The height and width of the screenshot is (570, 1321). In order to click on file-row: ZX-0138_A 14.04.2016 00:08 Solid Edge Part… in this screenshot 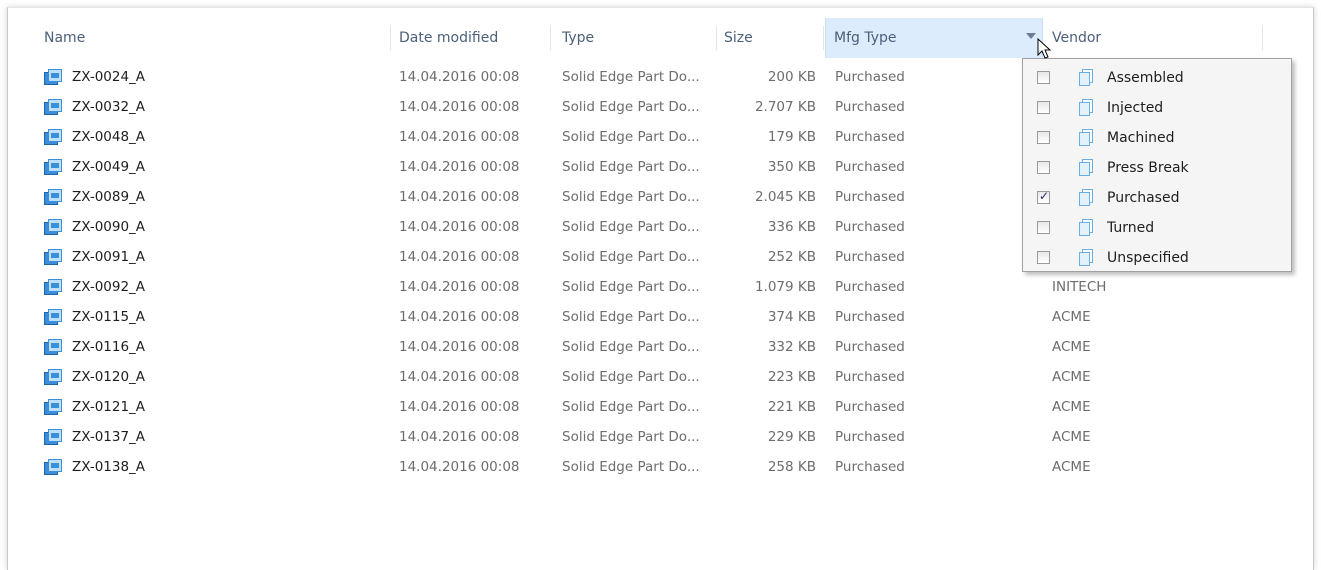, I will do `click(660, 467)`.